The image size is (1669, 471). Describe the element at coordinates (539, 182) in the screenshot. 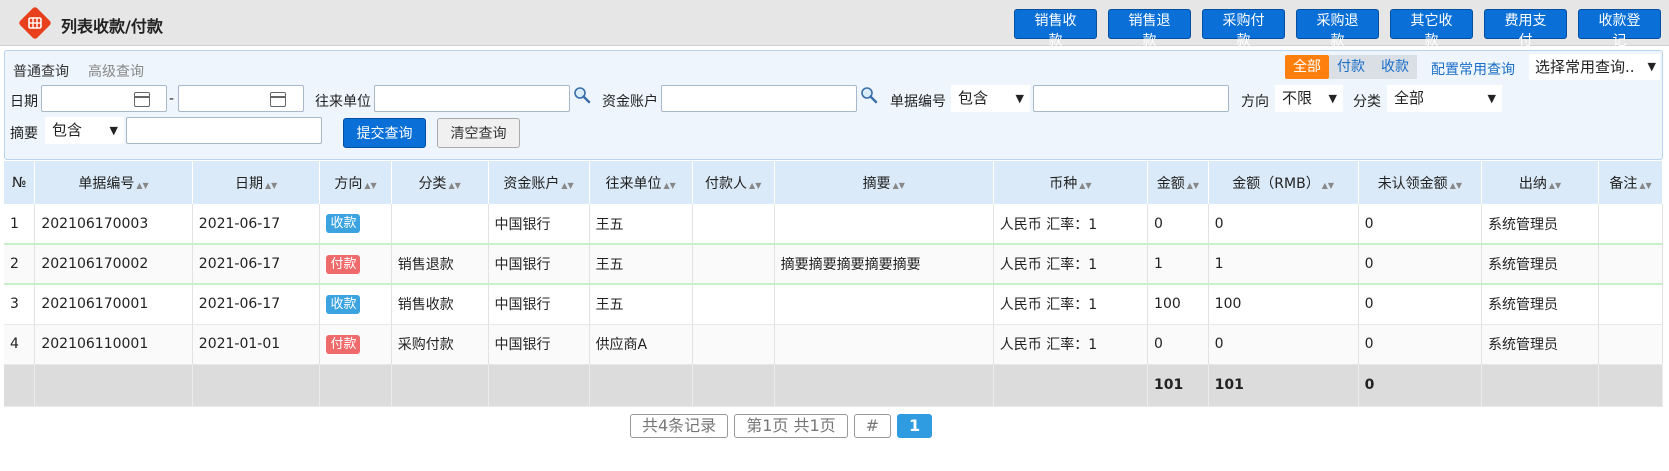

I see `col-account: 资金账户 ▲▼` at that location.